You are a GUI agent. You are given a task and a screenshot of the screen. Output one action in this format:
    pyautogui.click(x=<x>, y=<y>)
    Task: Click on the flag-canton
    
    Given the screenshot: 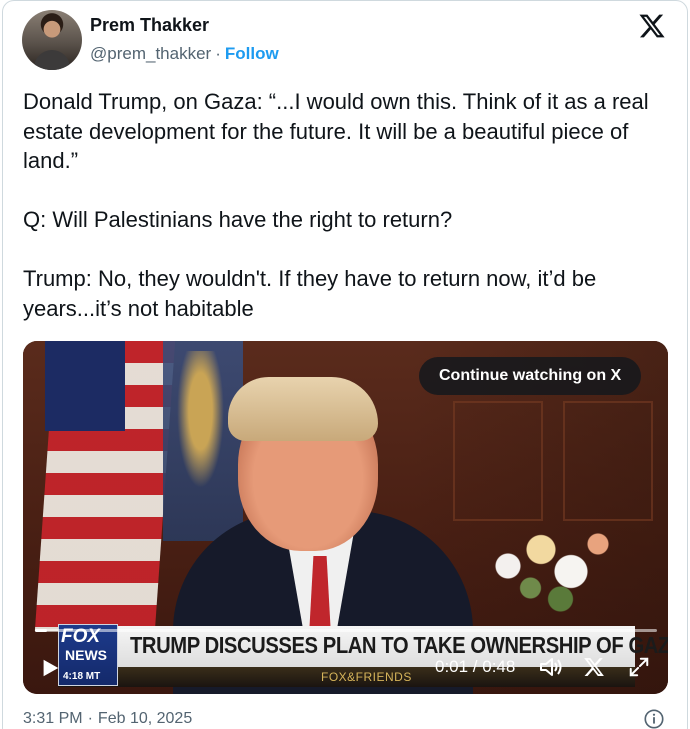 What is the action you would take?
    pyautogui.click(x=85, y=386)
    